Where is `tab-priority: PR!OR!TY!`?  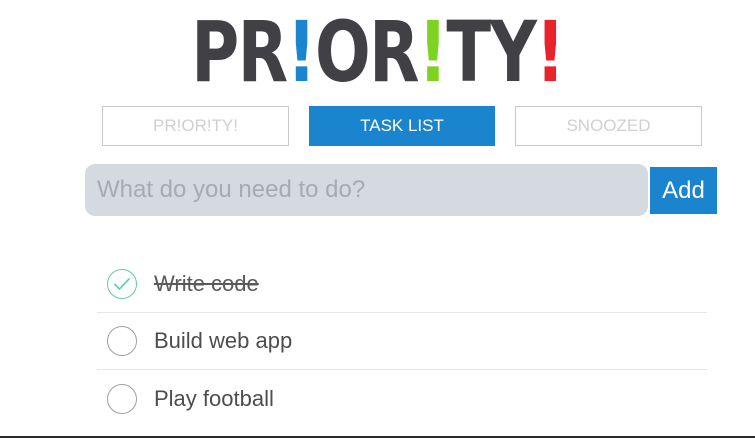 tab-priority: PR!OR!TY! is located at coordinates (195, 126).